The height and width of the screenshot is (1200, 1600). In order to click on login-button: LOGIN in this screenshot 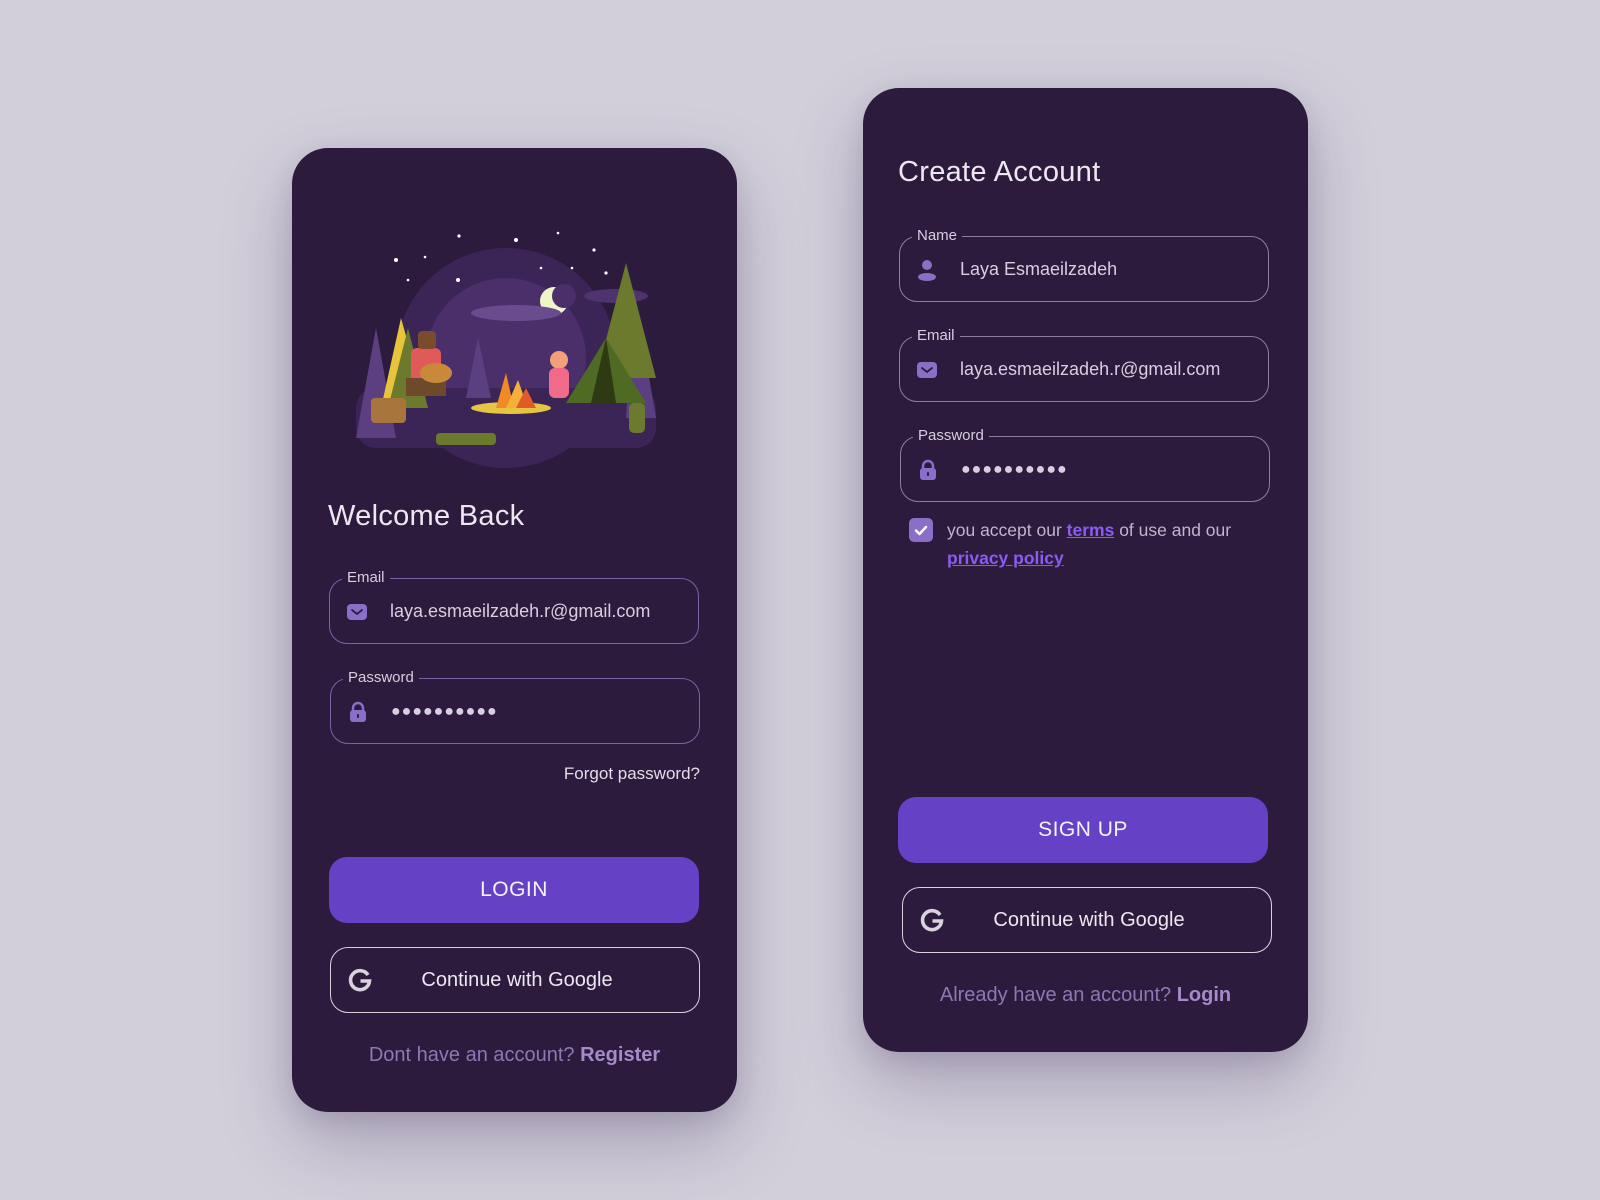, I will do `click(514, 890)`.